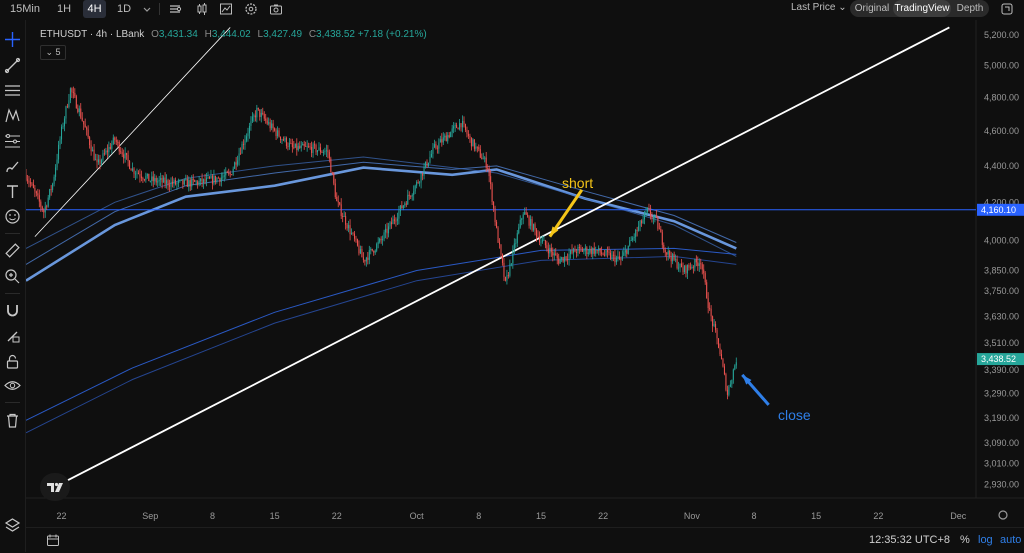  What do you see at coordinates (794, 415) in the screenshot?
I see `annotation-close: close` at bounding box center [794, 415].